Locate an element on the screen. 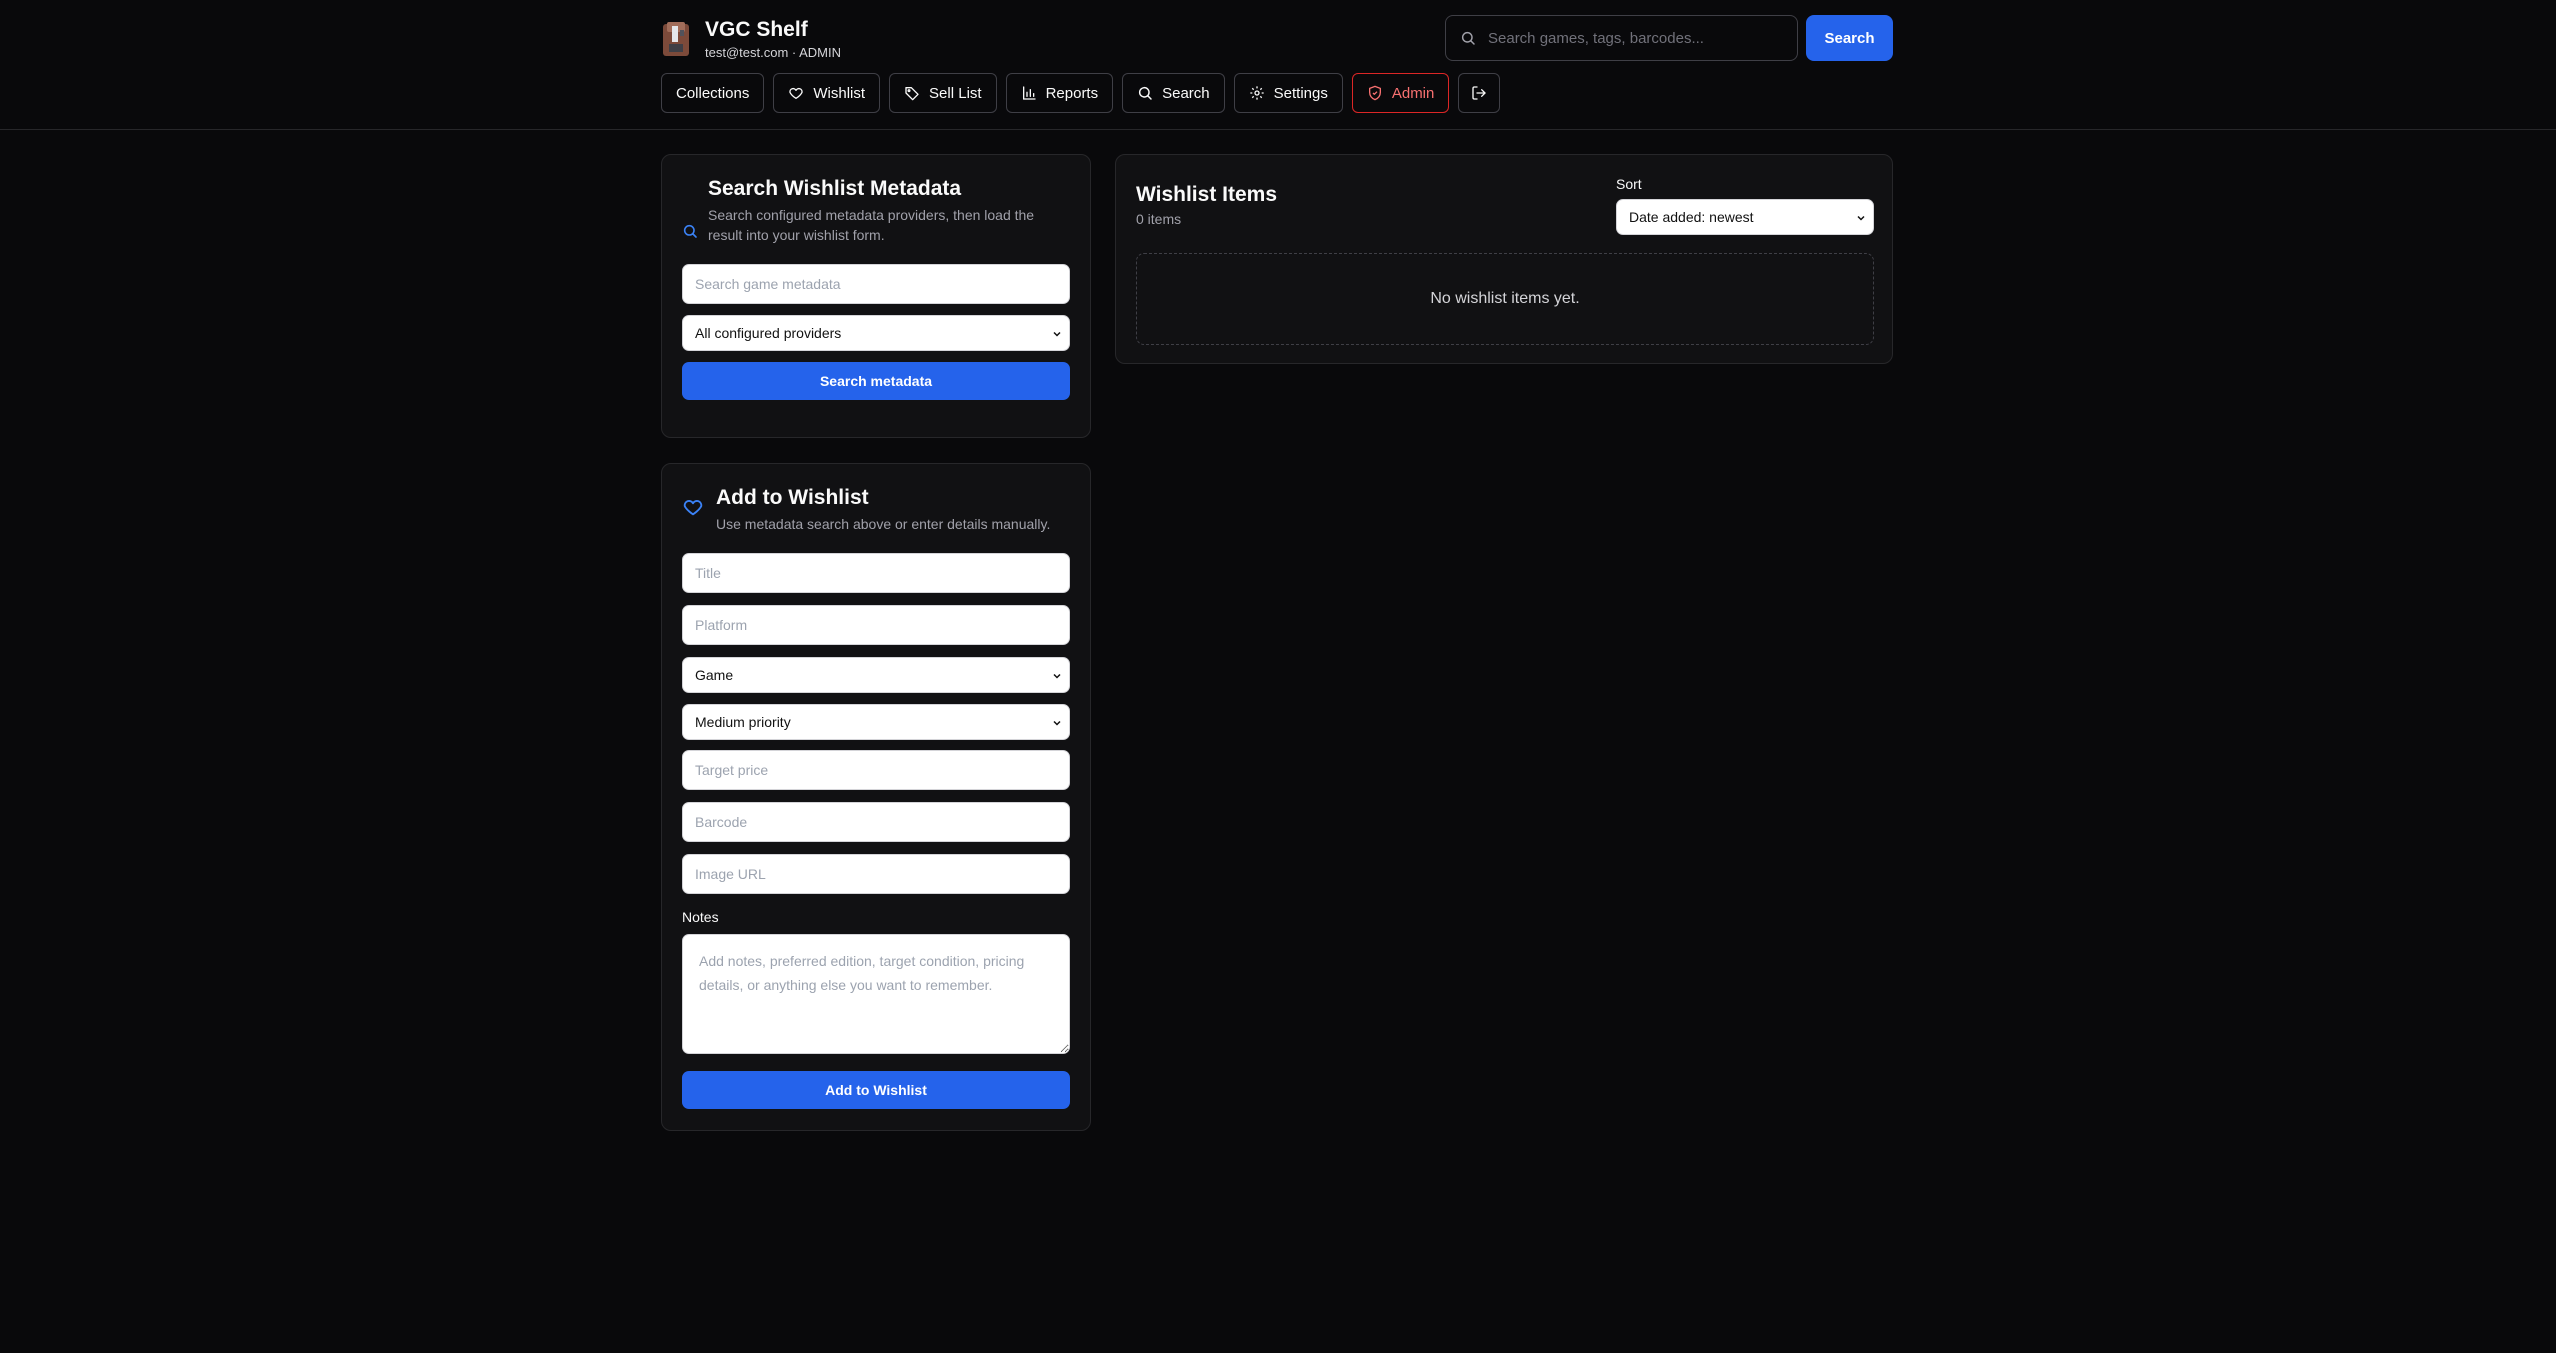 Image resolution: width=2556 pixels, height=1353 pixels. nav-sell-list: Sell List is located at coordinates (943, 93).